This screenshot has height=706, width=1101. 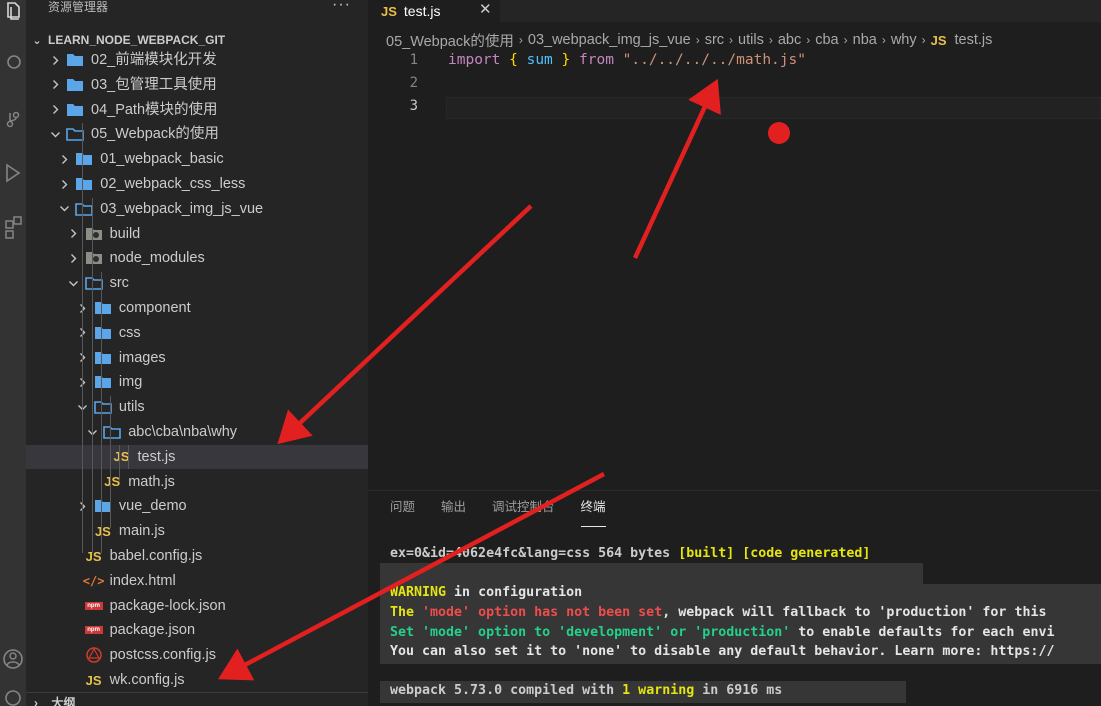 I want to click on breadcrumb-file: test.js, so click(x=974, y=40).